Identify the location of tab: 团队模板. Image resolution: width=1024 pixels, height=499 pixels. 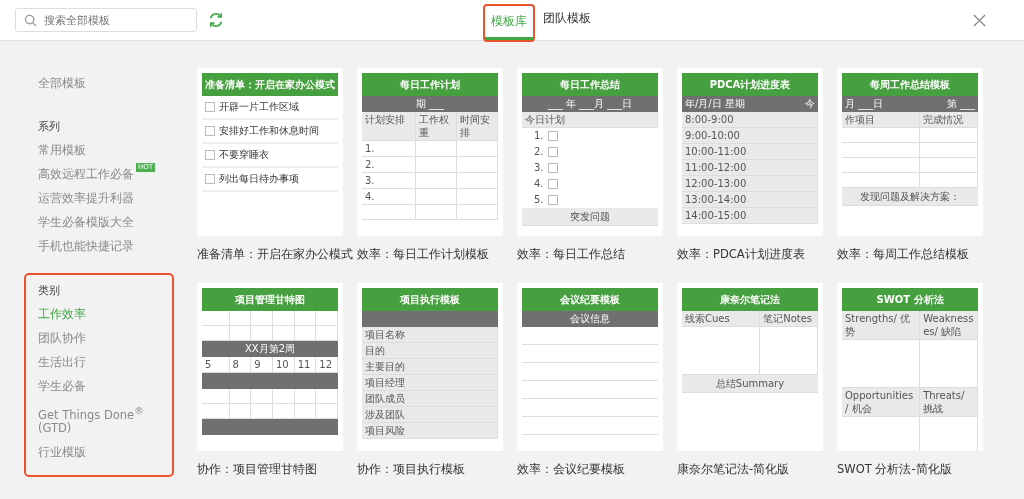
(567, 20).